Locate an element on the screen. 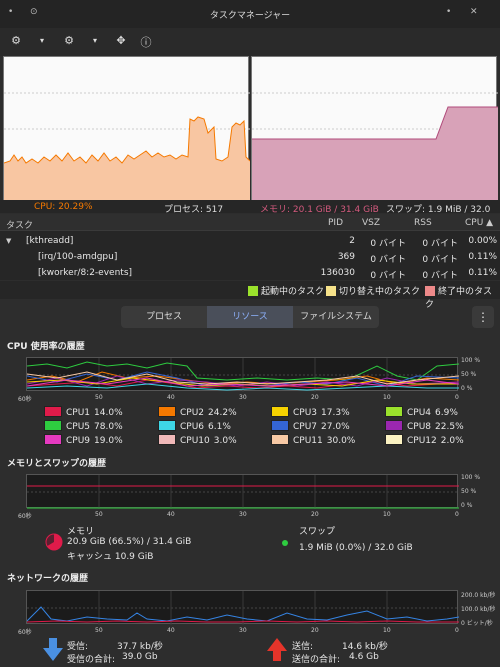 The height and width of the screenshot is (667, 500). view-tabs: プロセス リソース ファイルシステム is located at coordinates (250, 317).